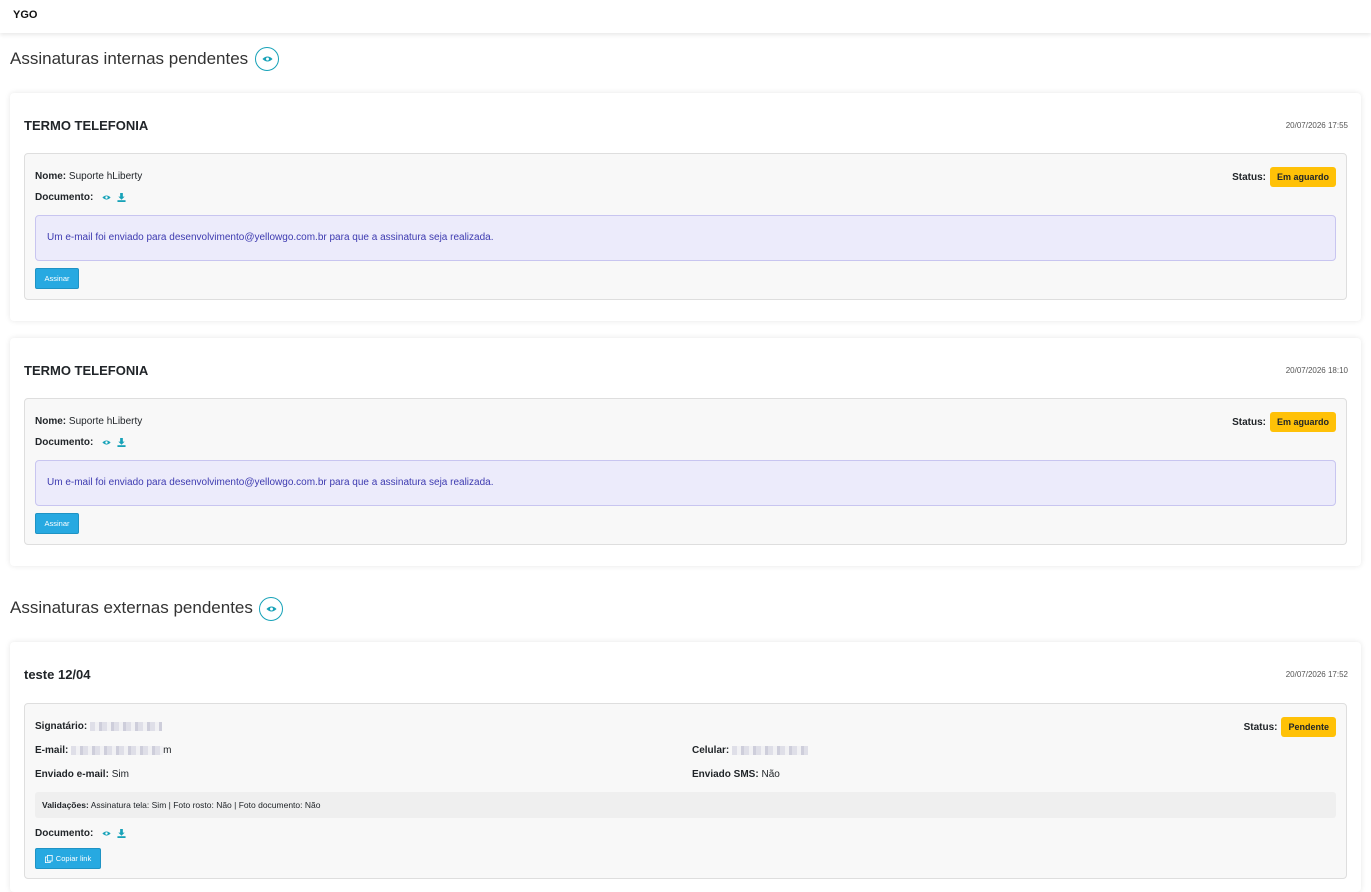  Describe the element at coordinates (1316, 370) in the screenshot. I see `card-date: 20/07/2026 18:10` at that location.